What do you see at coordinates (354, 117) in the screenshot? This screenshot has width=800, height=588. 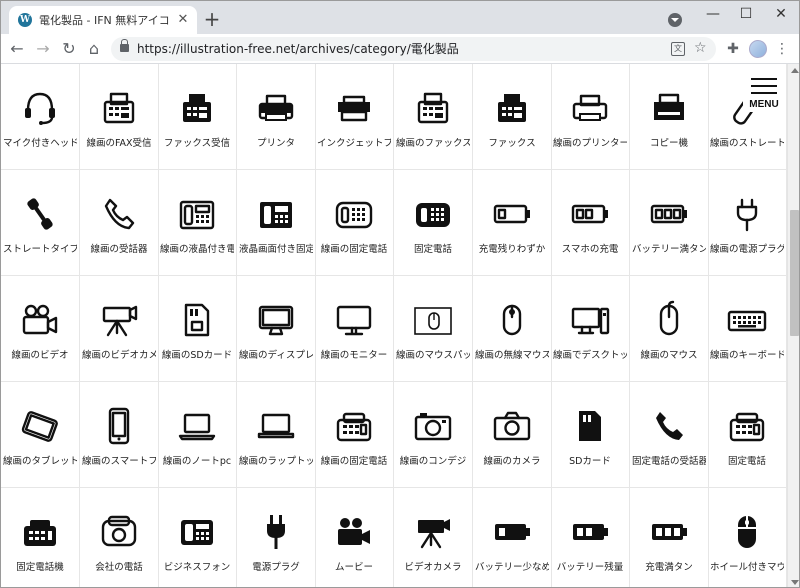 I see `icon-tile: インクジェットプリンタ` at bounding box center [354, 117].